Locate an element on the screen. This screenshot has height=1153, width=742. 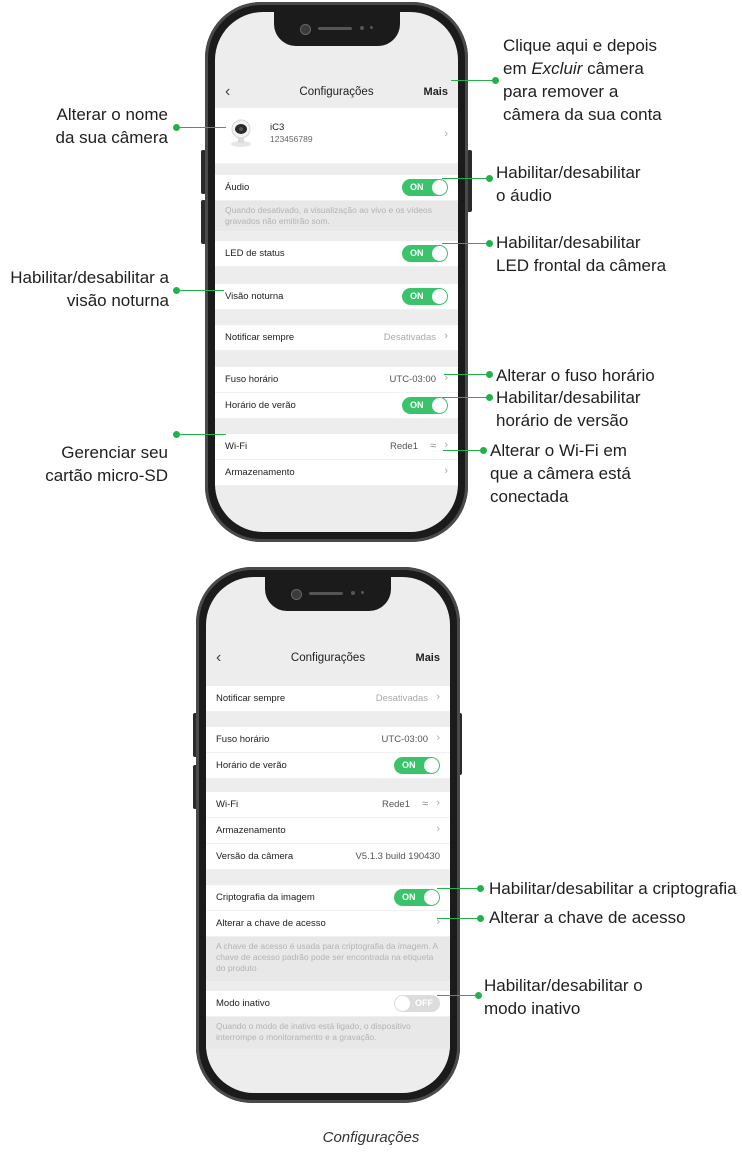
dst-annotation: Habilitar/desabilitar horário de versão is located at coordinates (568, 409).